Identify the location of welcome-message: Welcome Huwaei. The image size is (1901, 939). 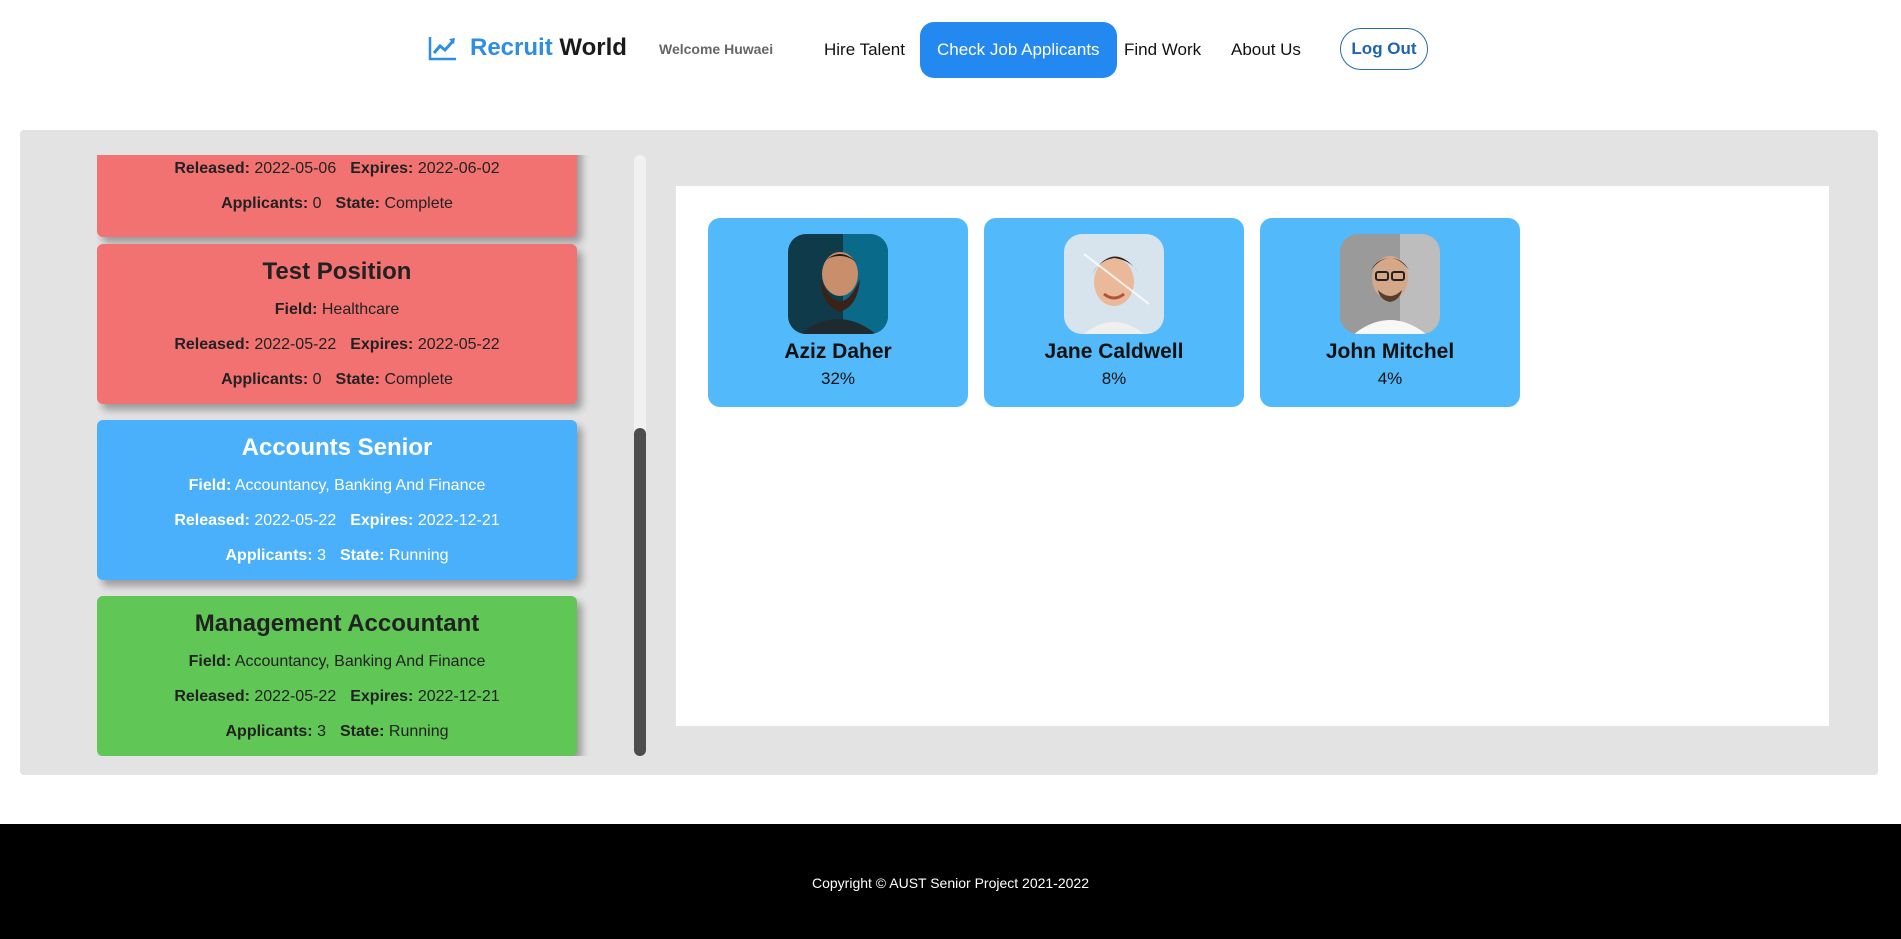
(716, 49).